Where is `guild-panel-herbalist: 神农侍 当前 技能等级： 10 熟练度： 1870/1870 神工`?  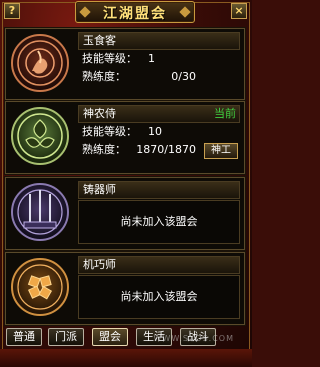
guild-panel-herbalist: 神农侍 当前 技能等级： 10 熟练度： 1870/1870 神工 is located at coordinates (125, 137).